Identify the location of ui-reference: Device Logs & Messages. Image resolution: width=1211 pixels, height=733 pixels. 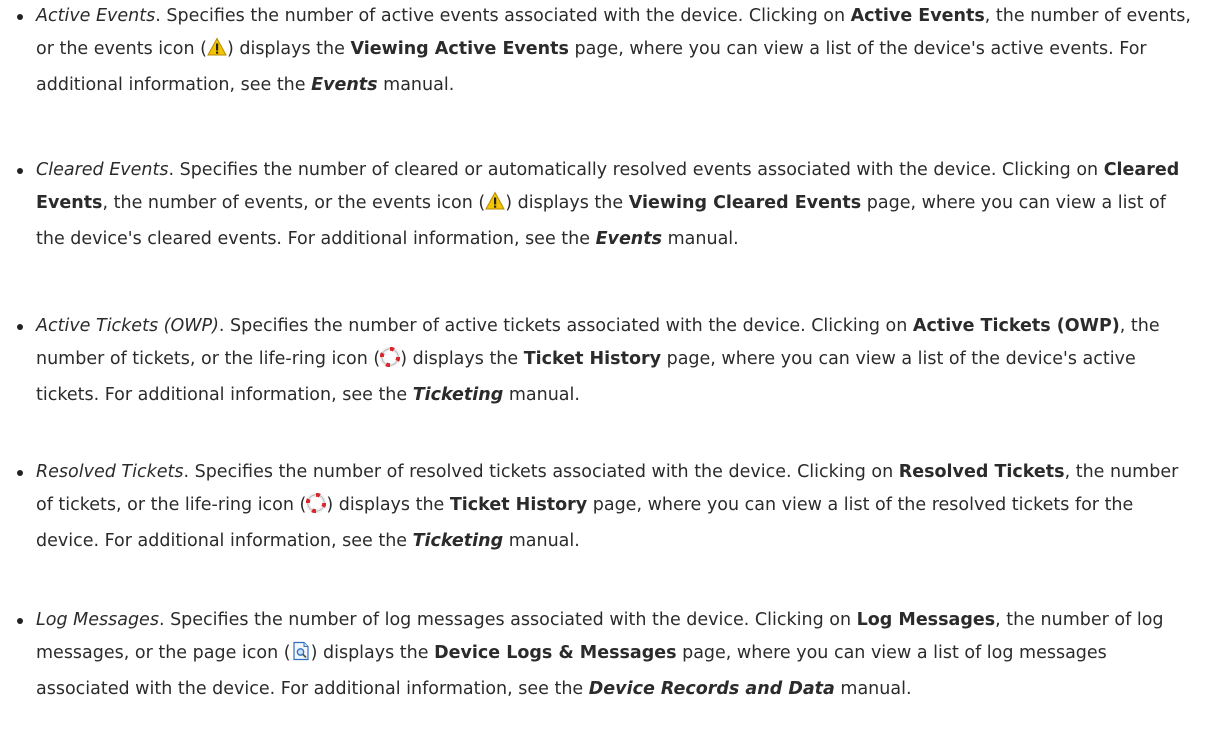
(555, 653).